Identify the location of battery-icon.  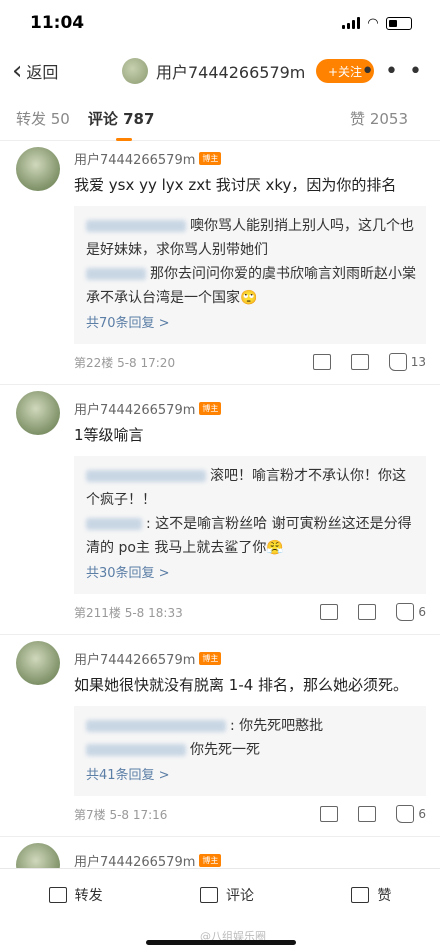
(399, 23).